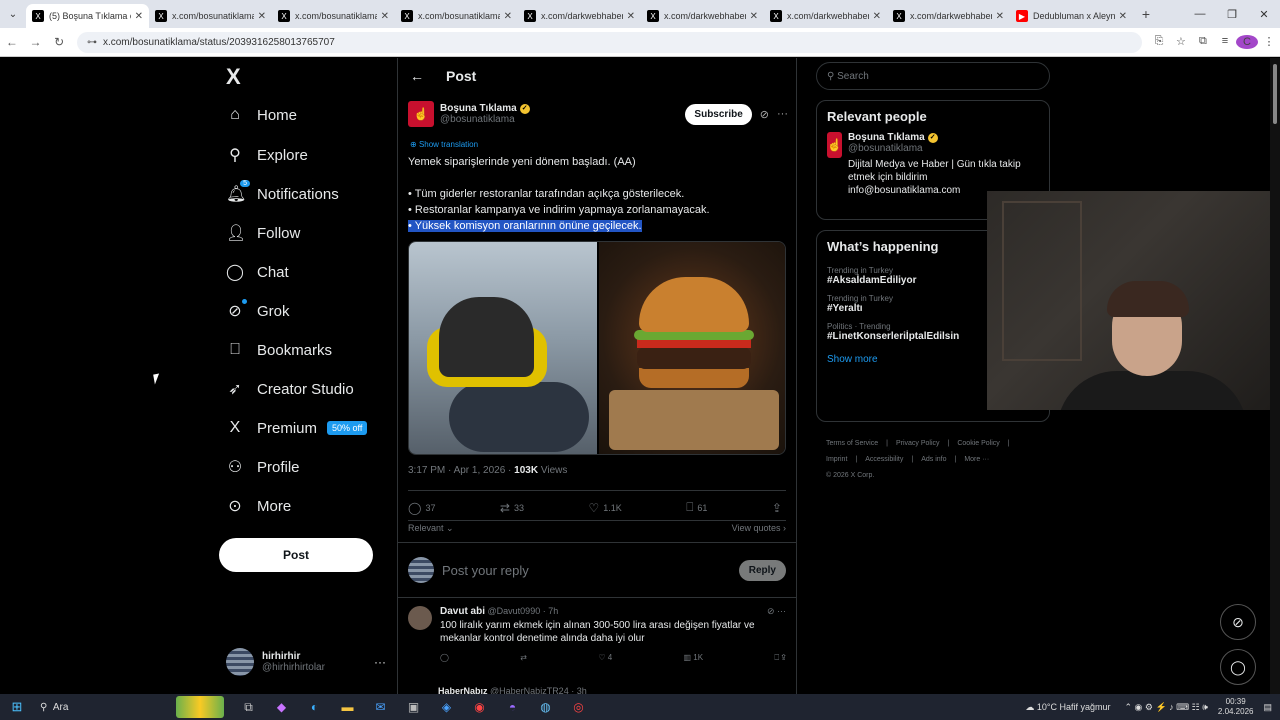 This screenshot has height=720, width=1280. Describe the element at coordinates (933, 76) in the screenshot. I see `search-input: ⚲ Search` at that location.